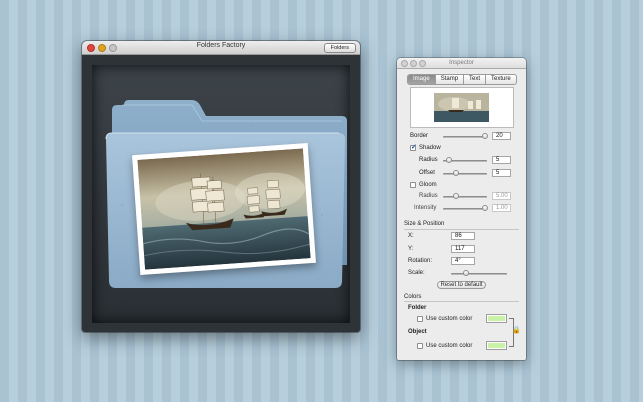 This screenshot has width=643, height=402. Describe the element at coordinates (449, 319) in the screenshot. I see `folder-custom-color-label: Use custom color` at that location.